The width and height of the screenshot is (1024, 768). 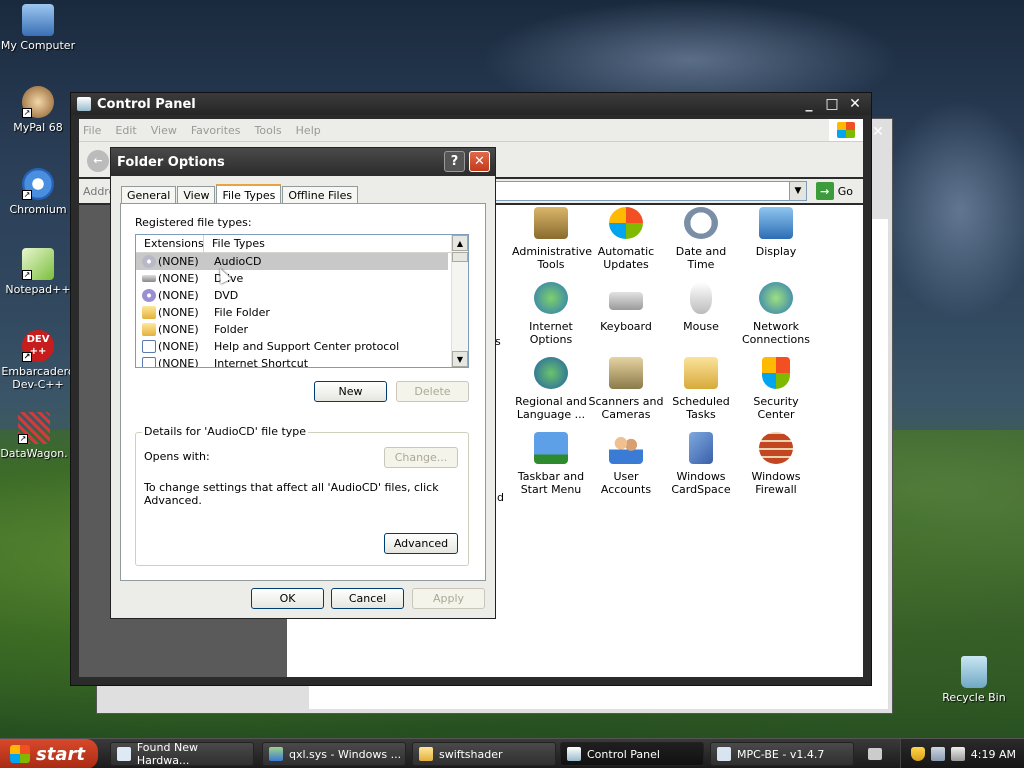 I want to click on desktop-icon-datawagon: ↗ DataWagon., so click(x=37, y=436).